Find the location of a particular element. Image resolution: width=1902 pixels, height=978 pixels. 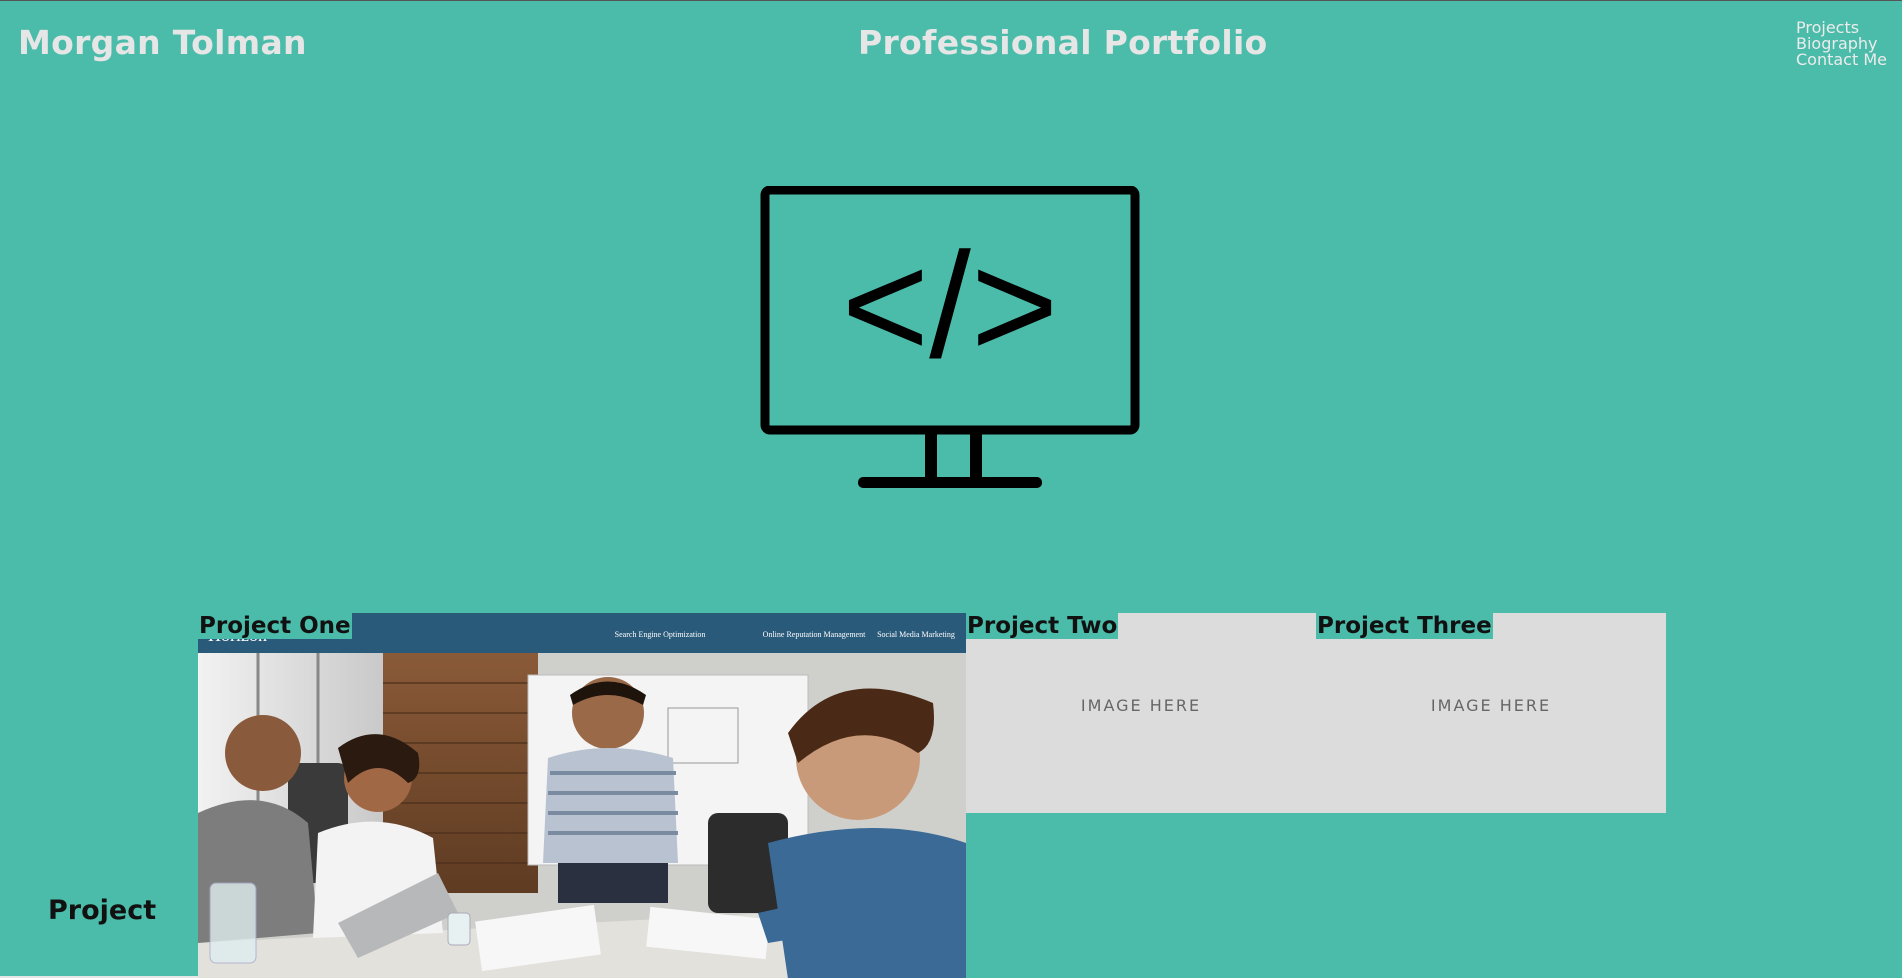

screenshot-nav-item: Search Engine Optimization is located at coordinates (660, 634).